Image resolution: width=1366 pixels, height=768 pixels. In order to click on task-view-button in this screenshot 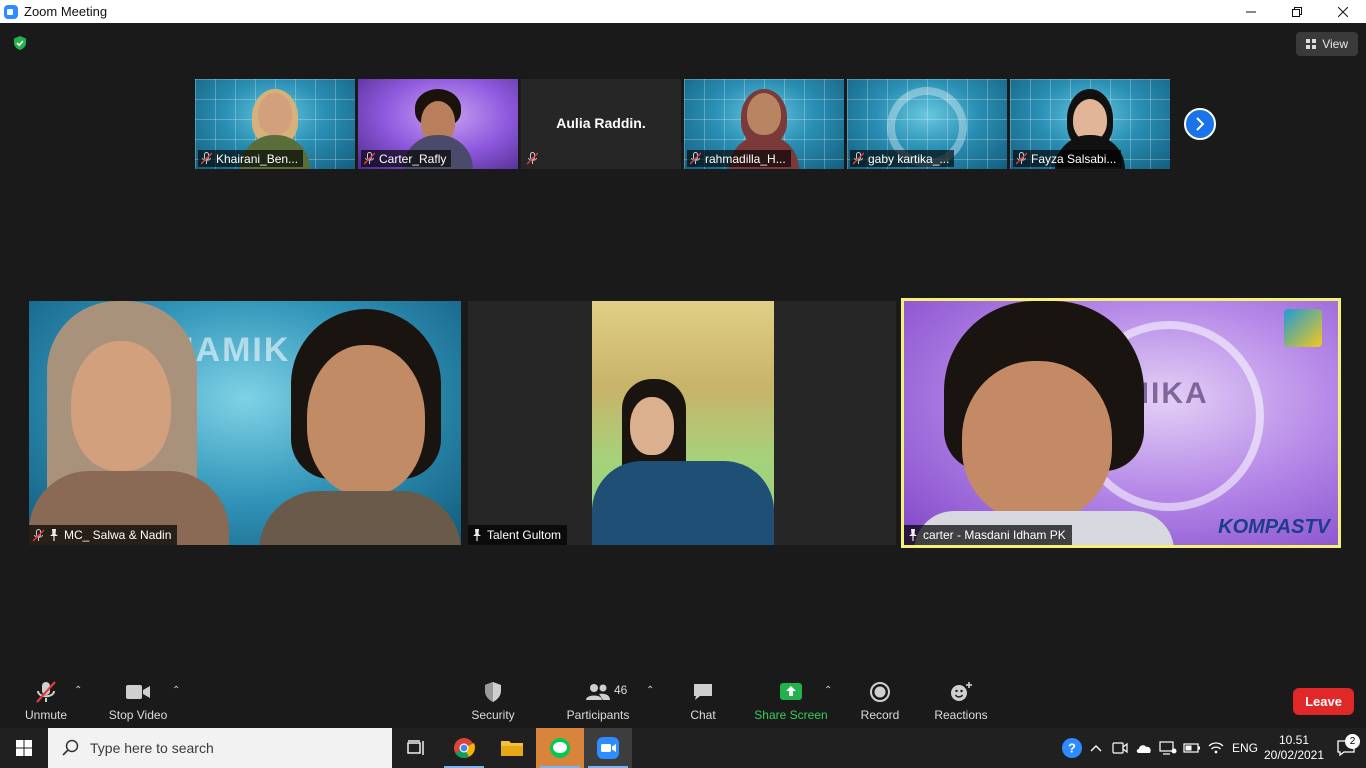, I will do `click(416, 748)`.